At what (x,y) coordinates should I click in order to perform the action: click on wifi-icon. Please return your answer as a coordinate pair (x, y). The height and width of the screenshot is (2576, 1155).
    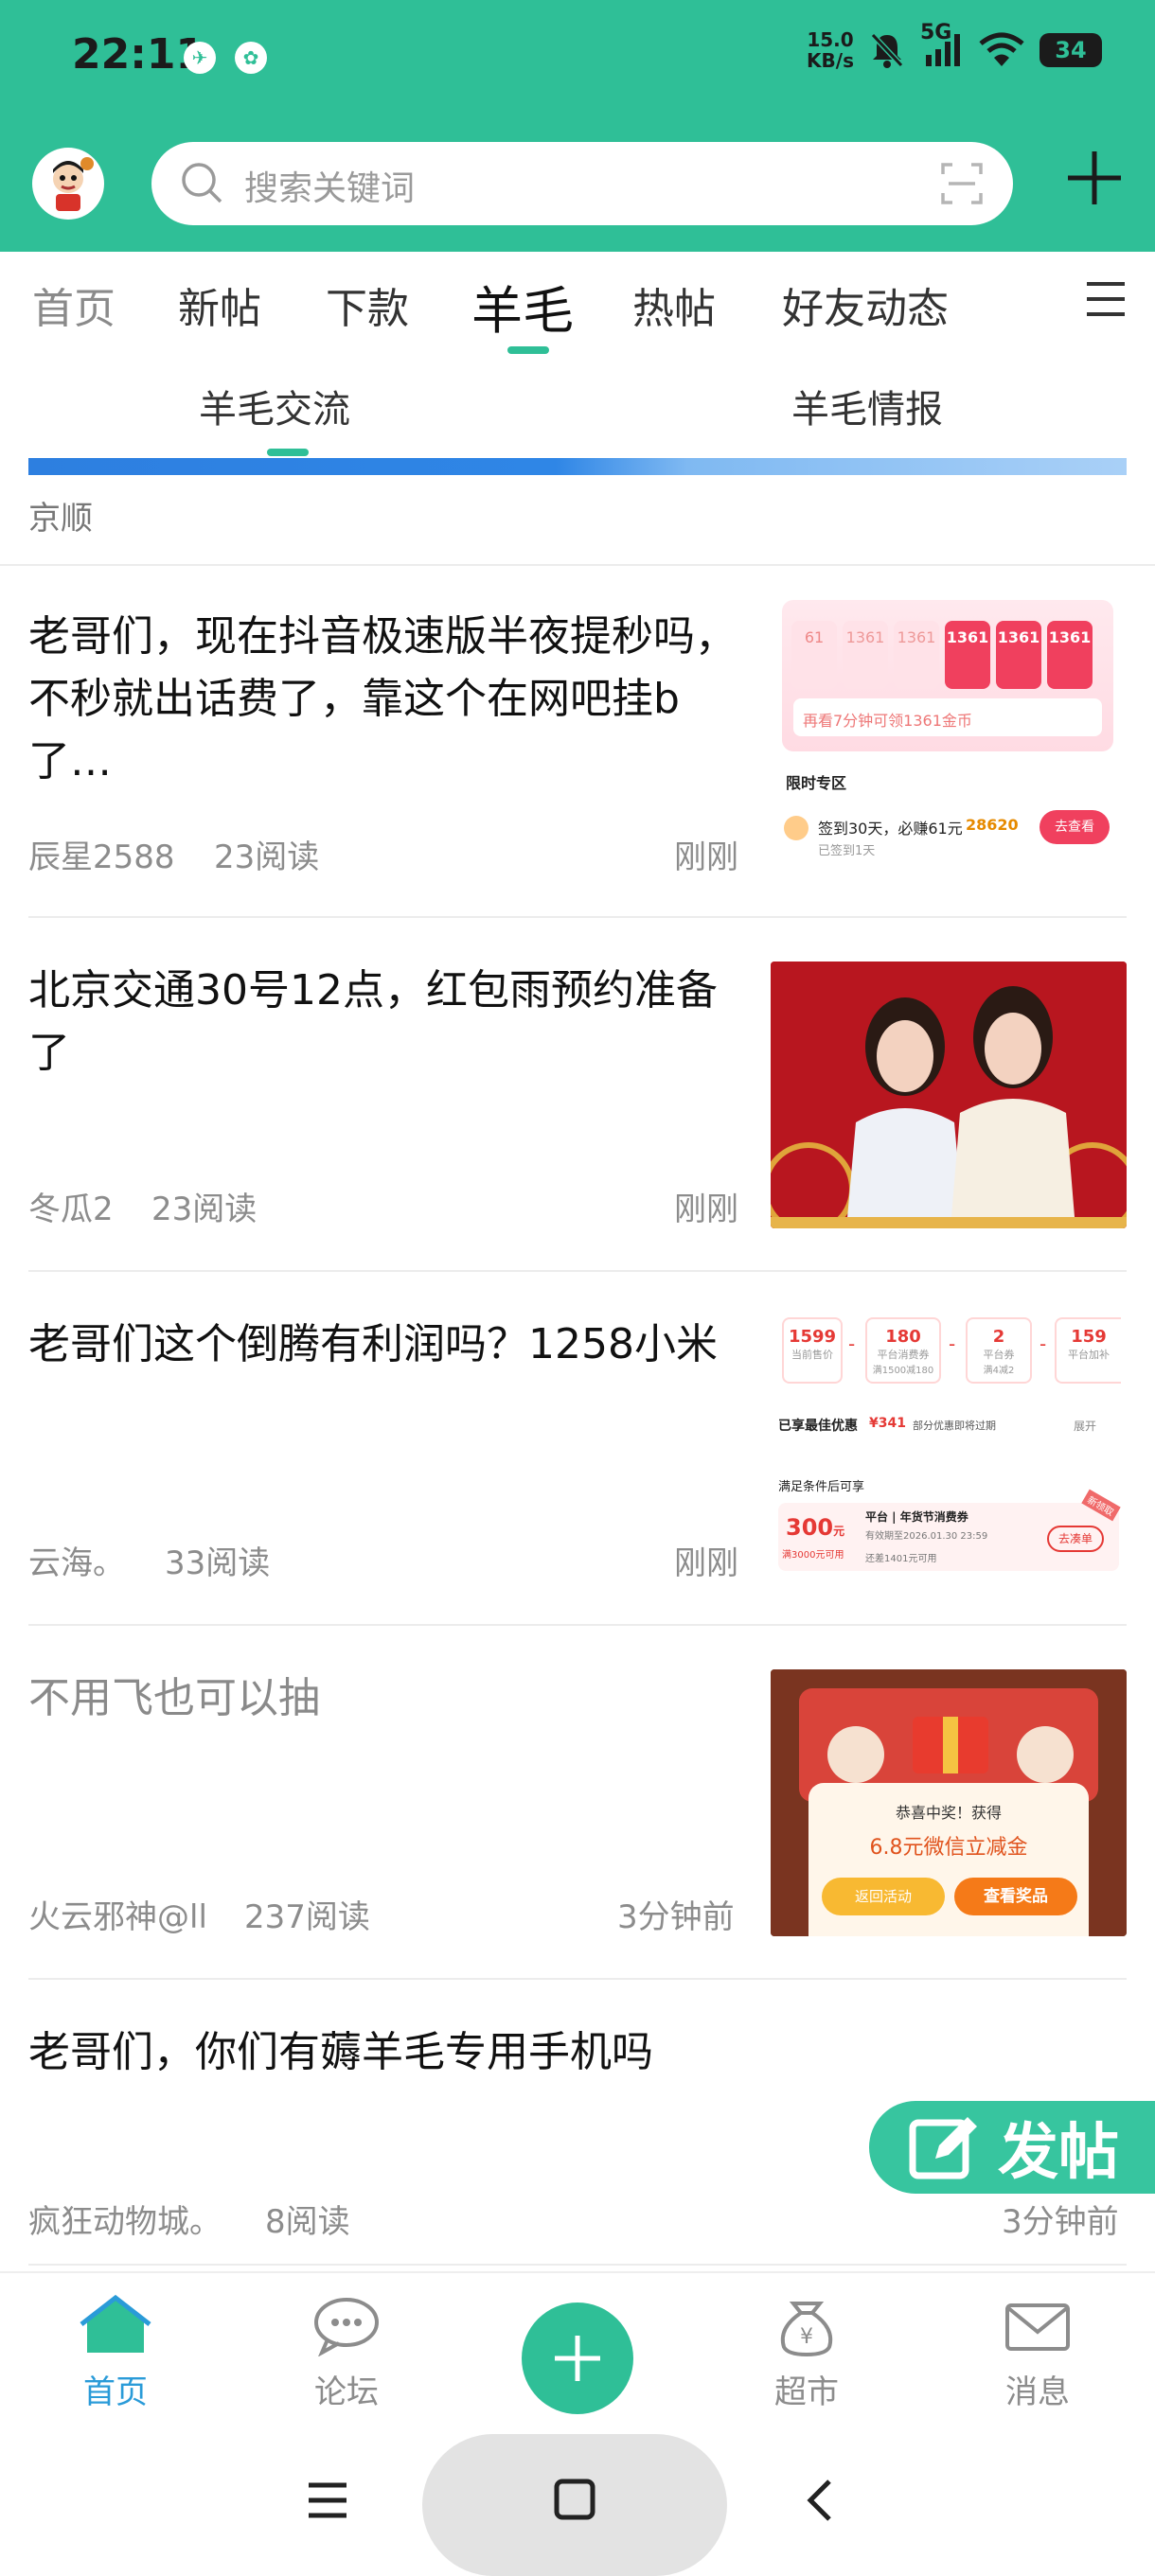
    Looking at the image, I should click on (1002, 49).